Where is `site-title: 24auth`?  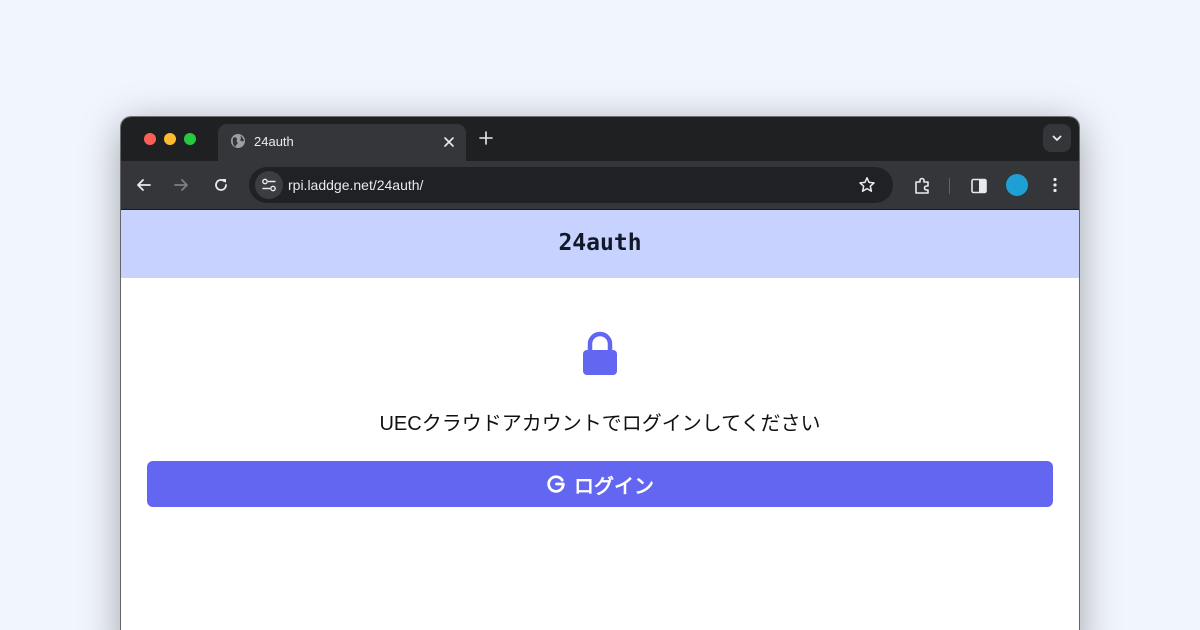 site-title: 24auth is located at coordinates (600, 243).